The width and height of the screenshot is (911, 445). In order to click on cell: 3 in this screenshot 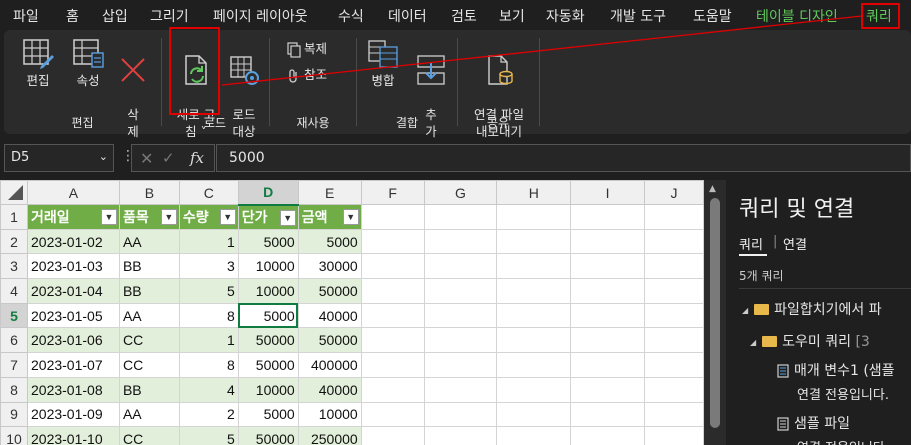, I will do `click(208, 266)`.